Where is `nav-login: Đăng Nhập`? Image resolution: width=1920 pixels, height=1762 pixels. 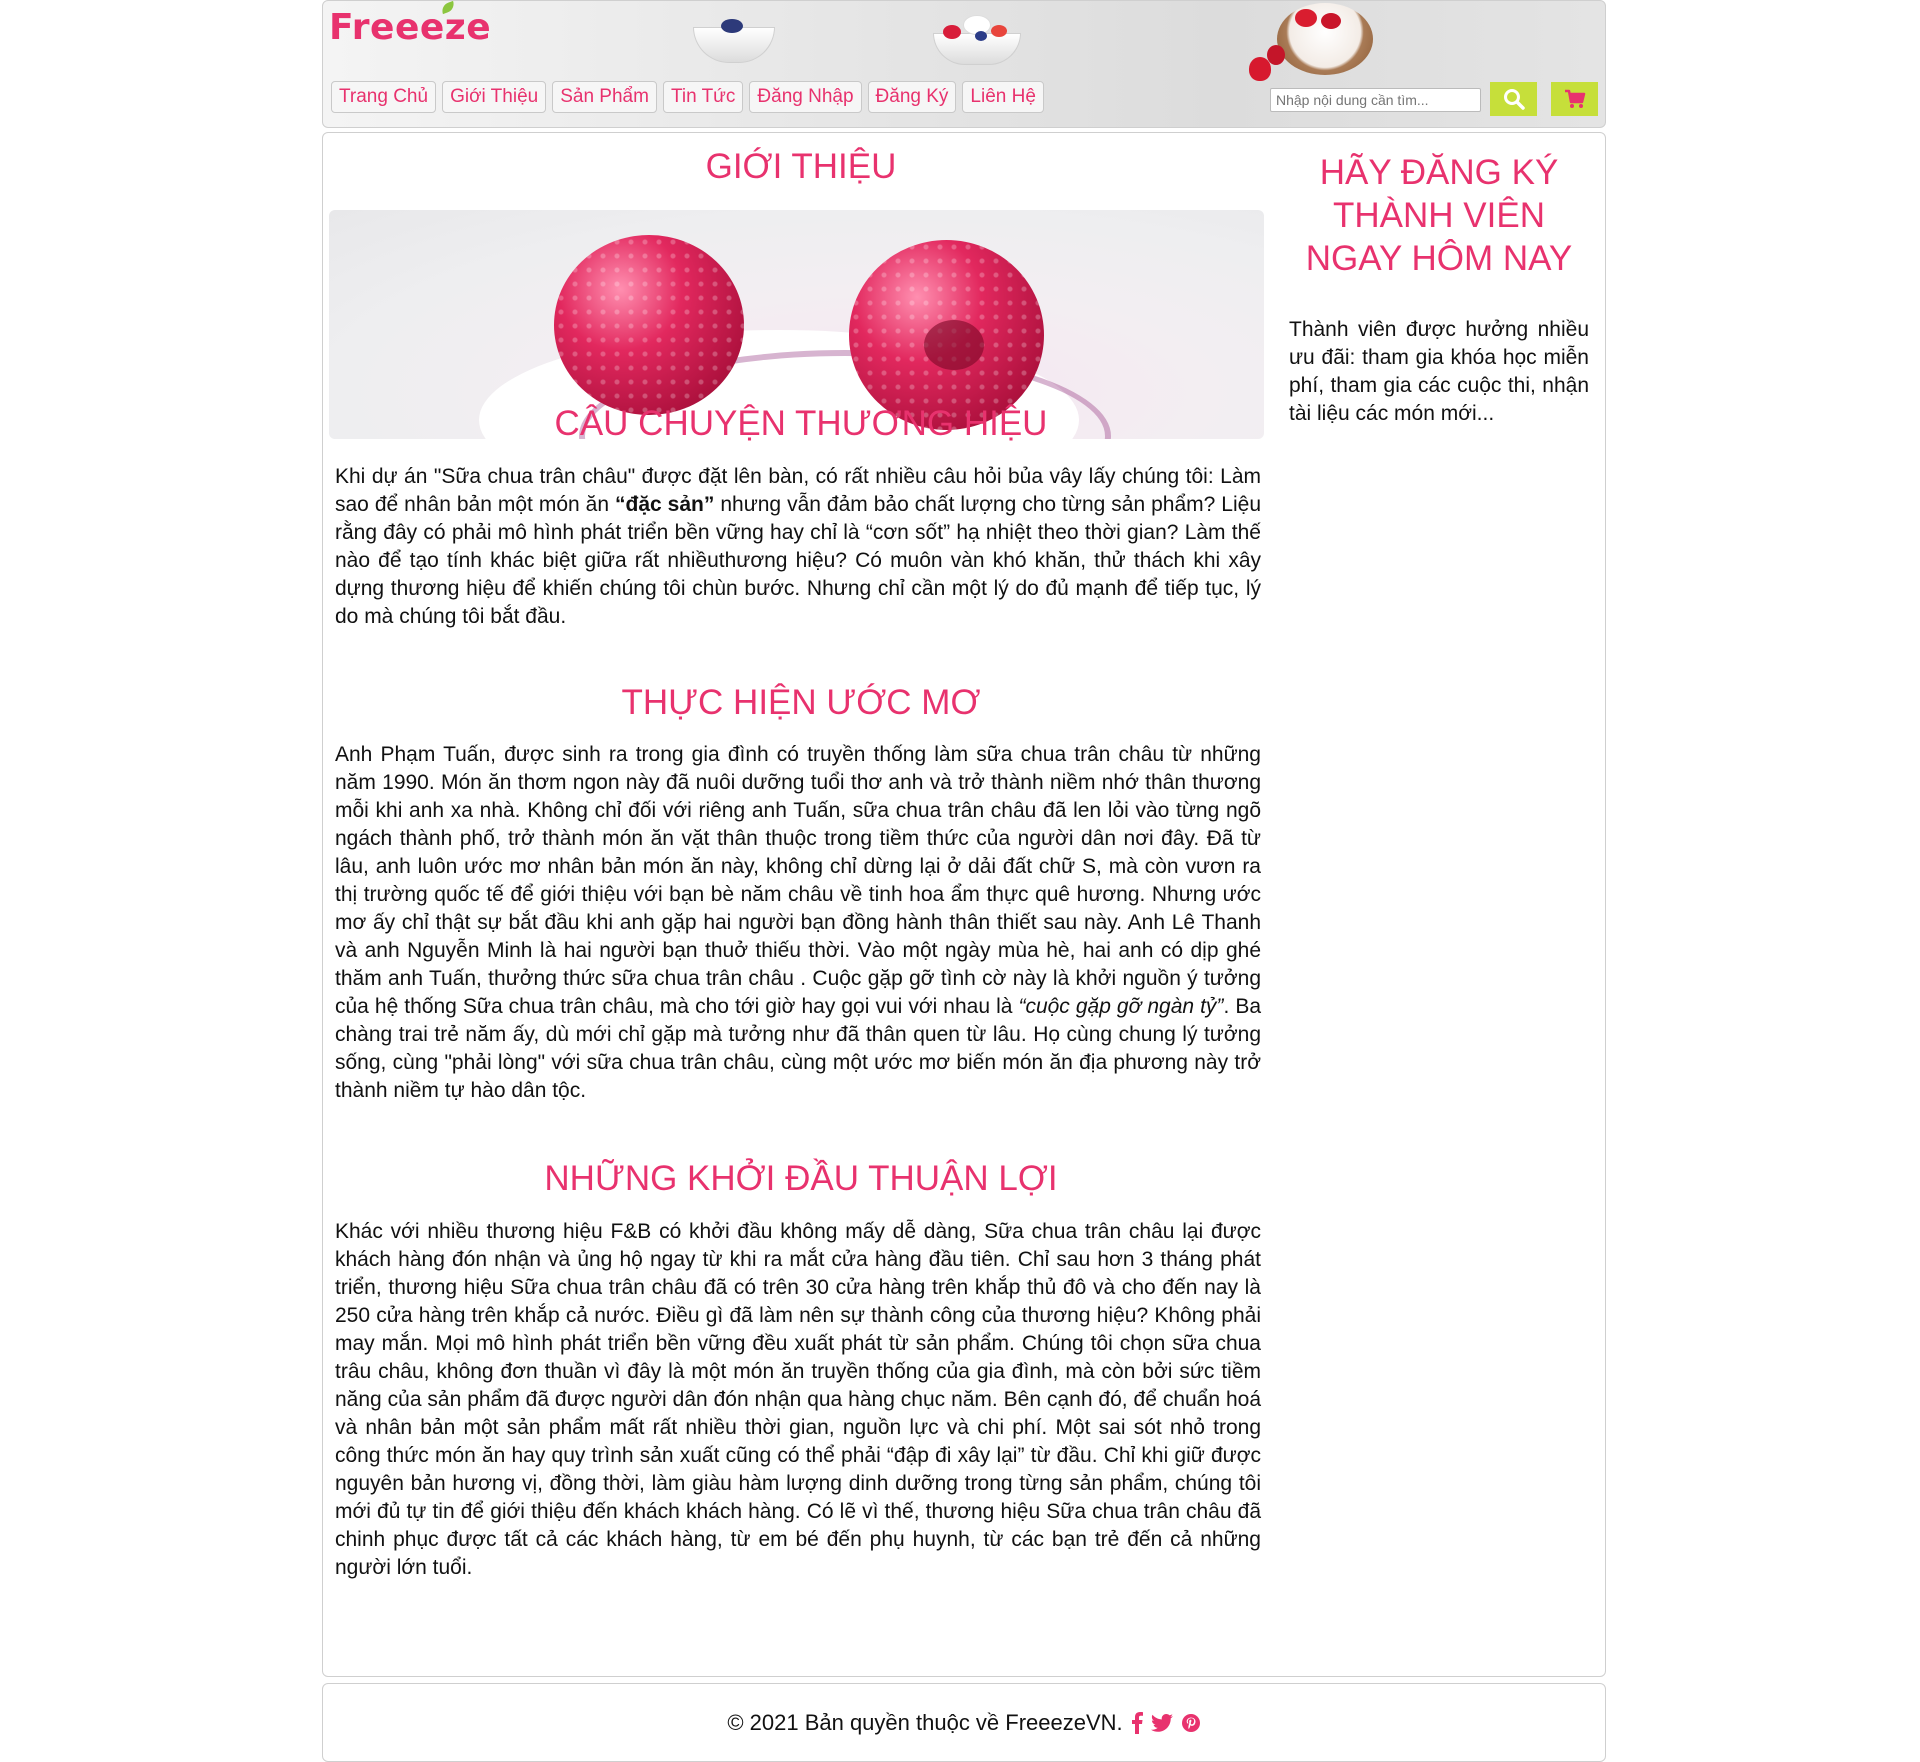 nav-login: Đăng Nhập is located at coordinates (805, 97).